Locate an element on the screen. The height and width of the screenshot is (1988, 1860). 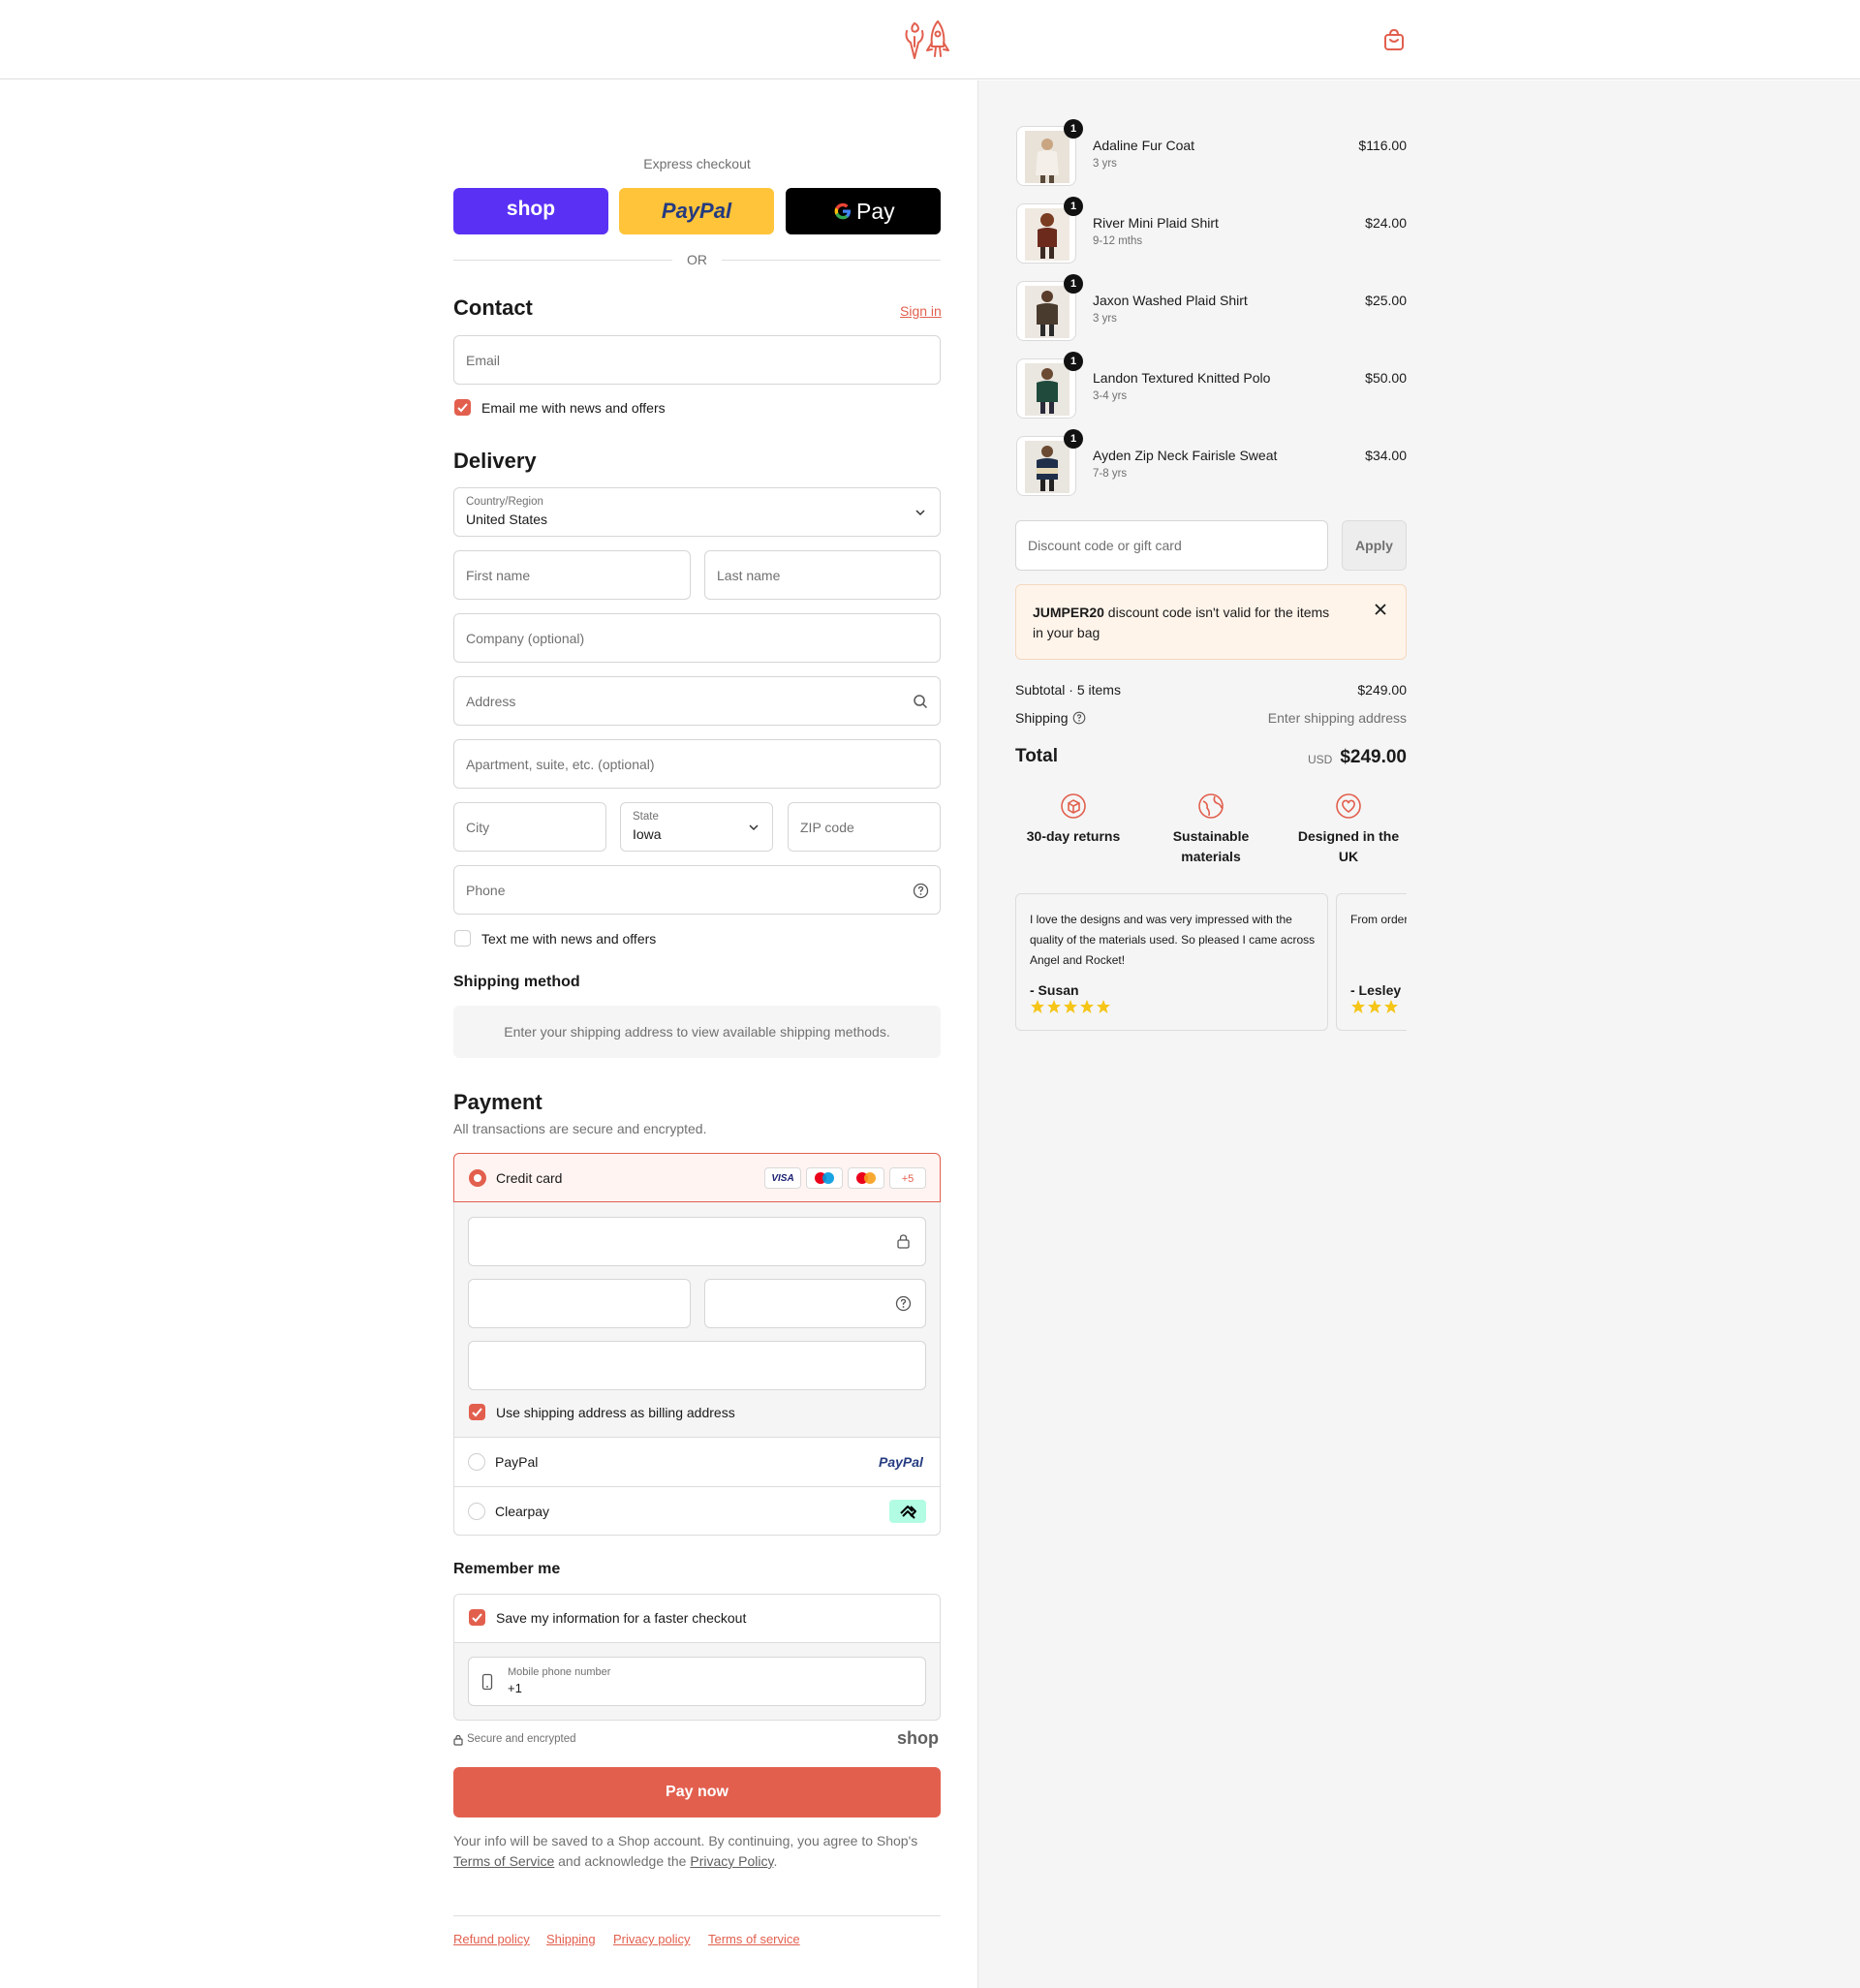
paypal-option: PayPal PayPal is located at coordinates (697, 1461).